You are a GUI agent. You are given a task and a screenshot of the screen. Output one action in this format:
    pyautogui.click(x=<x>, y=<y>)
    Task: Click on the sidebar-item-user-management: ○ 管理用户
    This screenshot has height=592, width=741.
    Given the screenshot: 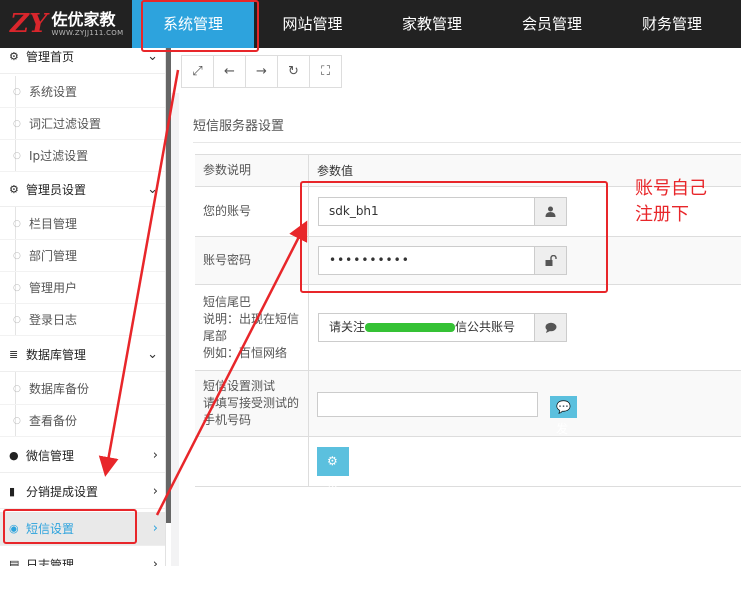 What is the action you would take?
    pyautogui.click(x=82, y=288)
    